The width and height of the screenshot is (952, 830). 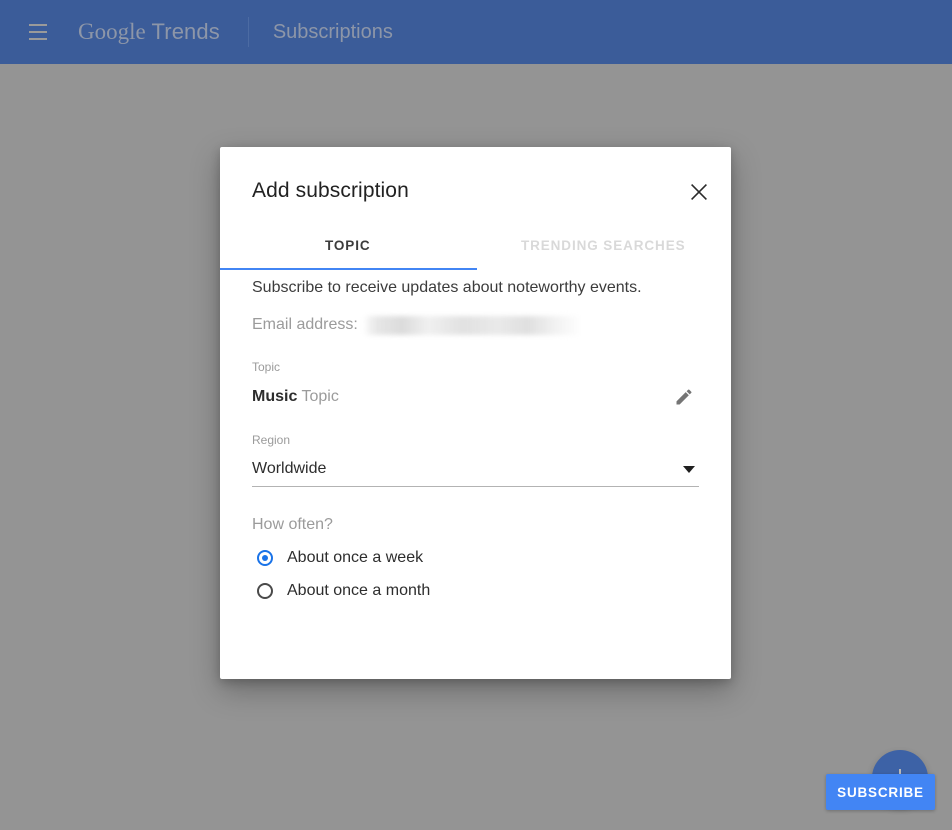 What do you see at coordinates (348, 248) in the screenshot?
I see `tab-topic: TOPIC` at bounding box center [348, 248].